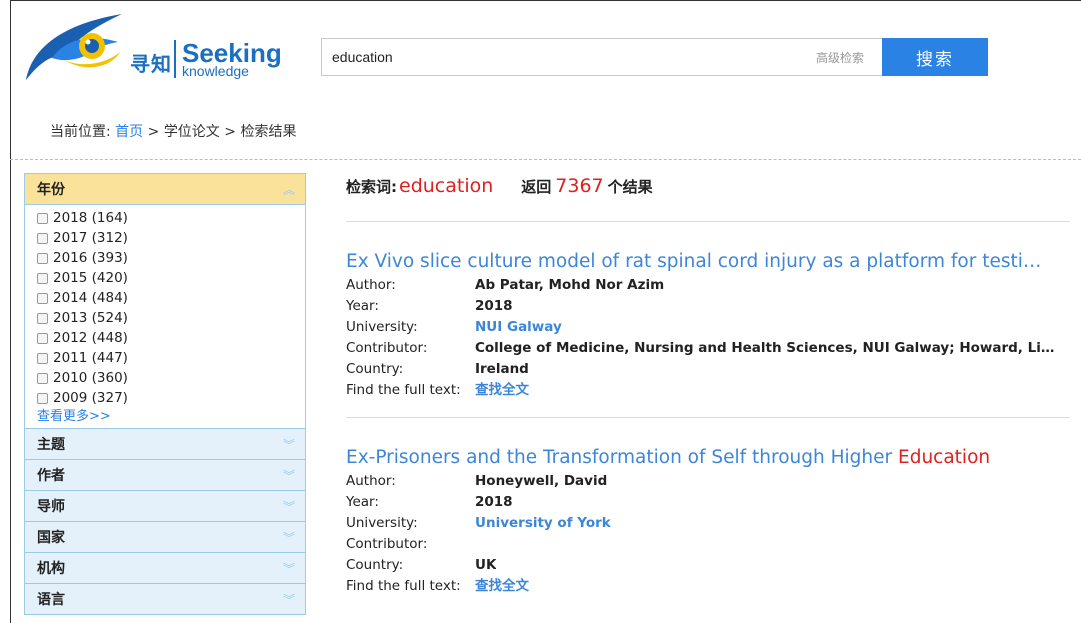  Describe the element at coordinates (152, 46) in the screenshot. I see `site-logo: 寻知 Seeking knowledge` at that location.